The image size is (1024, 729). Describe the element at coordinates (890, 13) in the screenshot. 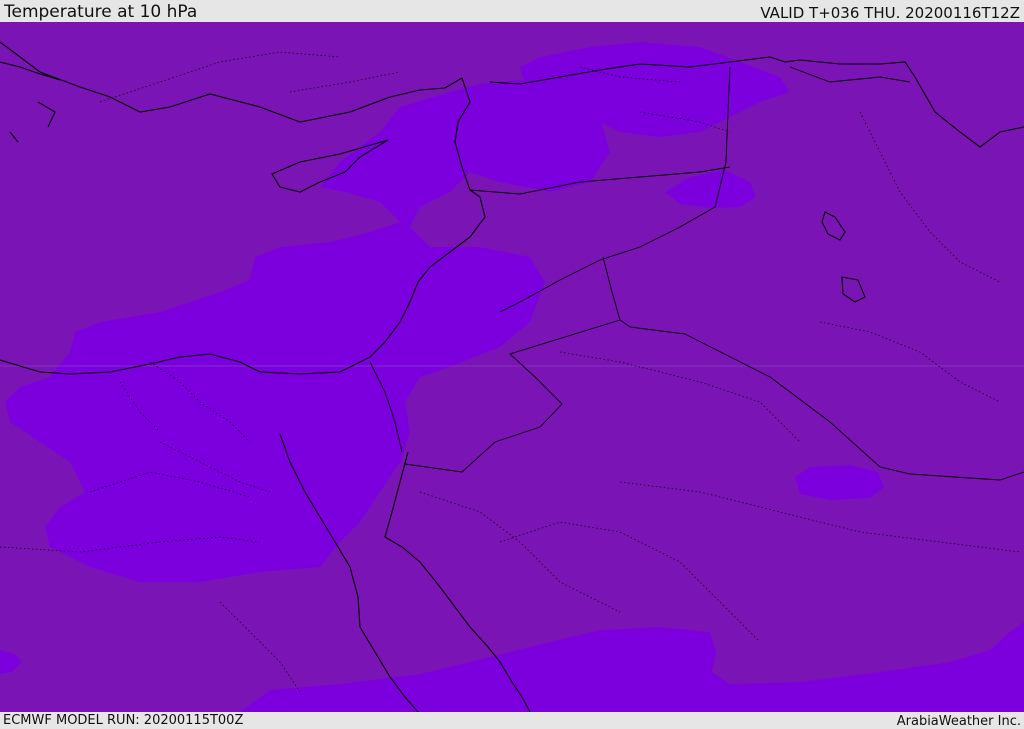

I see `valid-time: VALID T+036 THU. 20200116T12Z` at that location.